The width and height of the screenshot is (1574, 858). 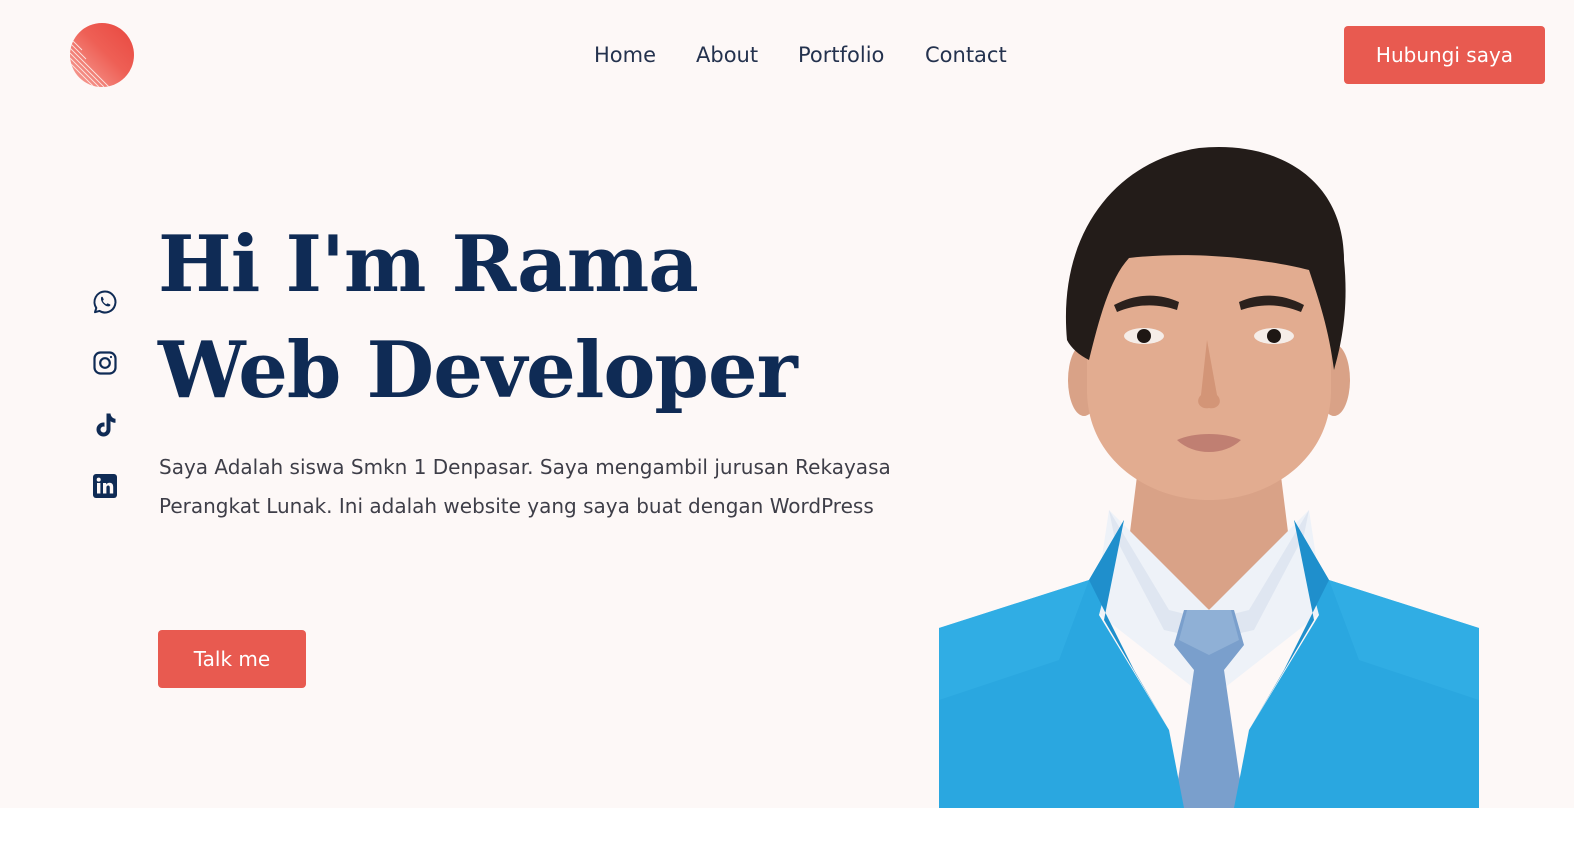 I want to click on hero-headline-line-2: Web Developer, so click(x=478, y=370).